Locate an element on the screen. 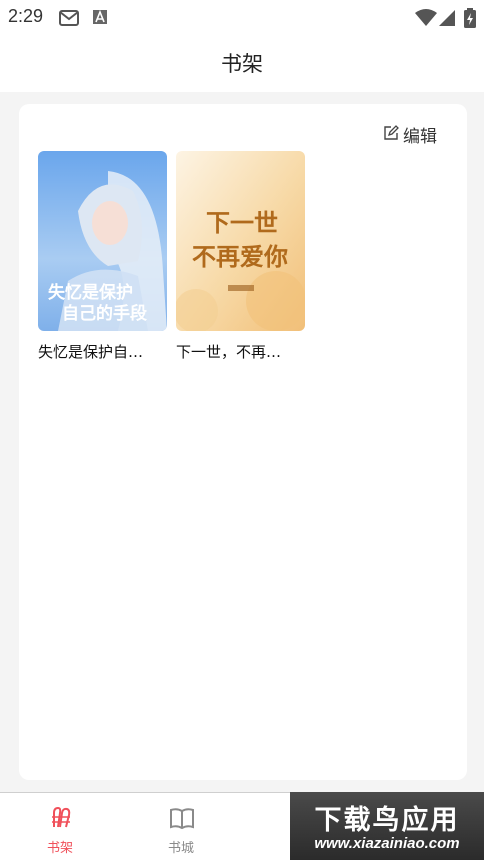 The width and height of the screenshot is (484, 860). nav-item-bookstore: 书城 is located at coordinates (181, 826).